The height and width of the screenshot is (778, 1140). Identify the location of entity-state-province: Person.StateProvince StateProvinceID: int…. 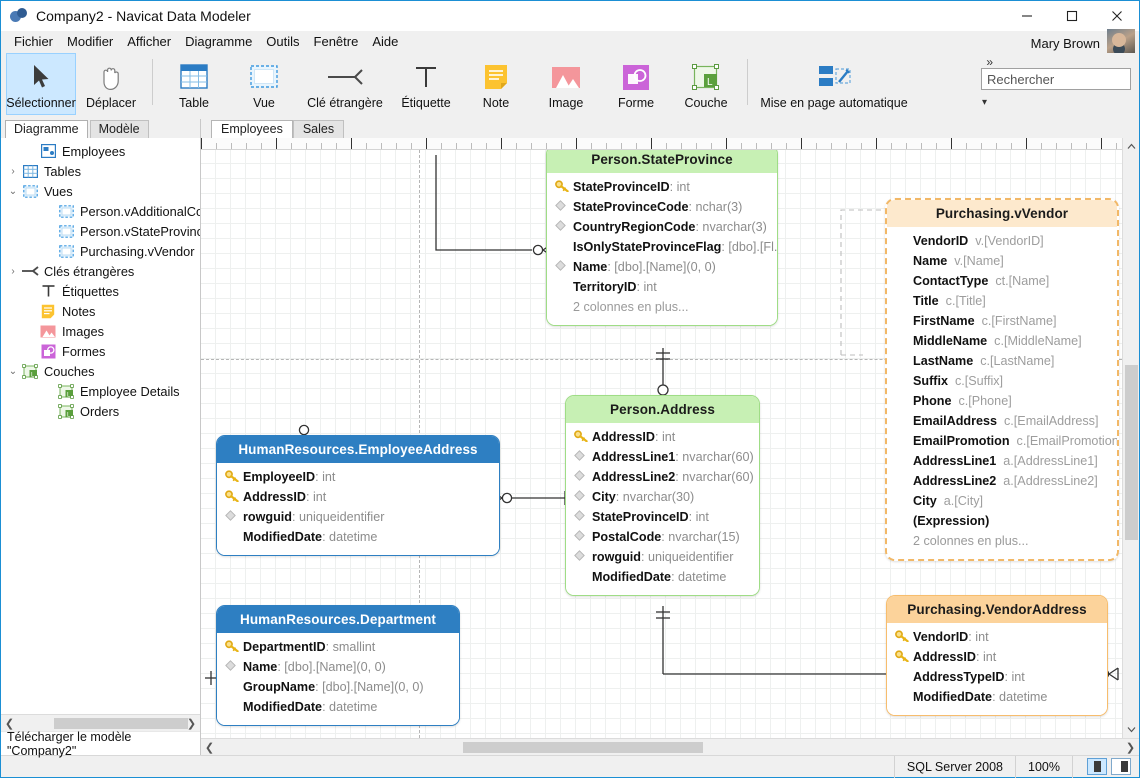
(662, 238).